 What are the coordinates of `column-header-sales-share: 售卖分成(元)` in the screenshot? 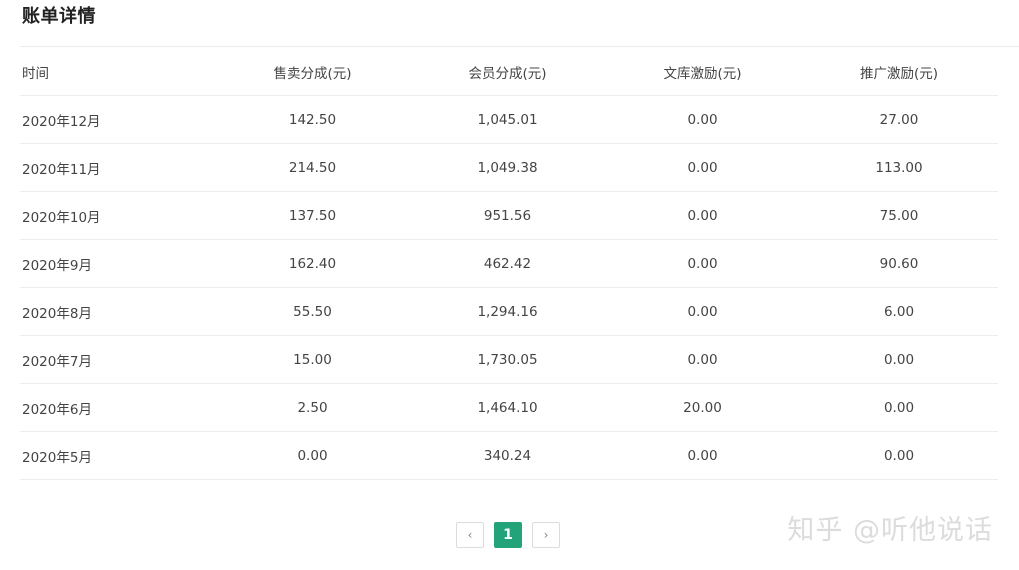 It's located at (312, 72).